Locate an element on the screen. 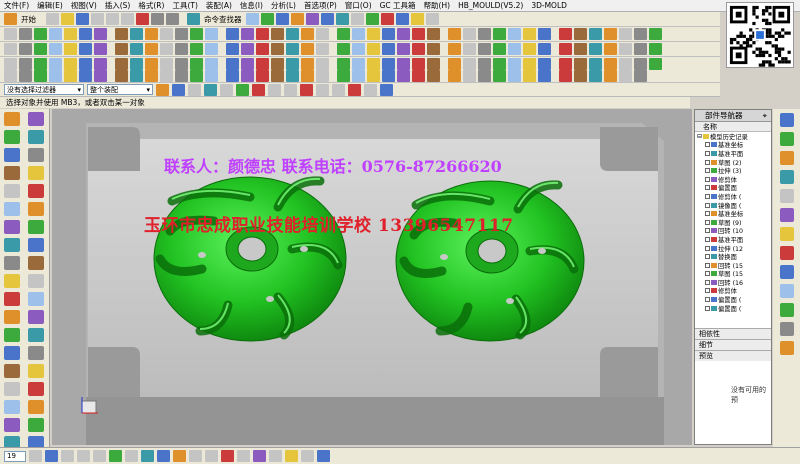 This screenshot has width=800, height=464. open-folder-icon is located at coordinates (67, 19).